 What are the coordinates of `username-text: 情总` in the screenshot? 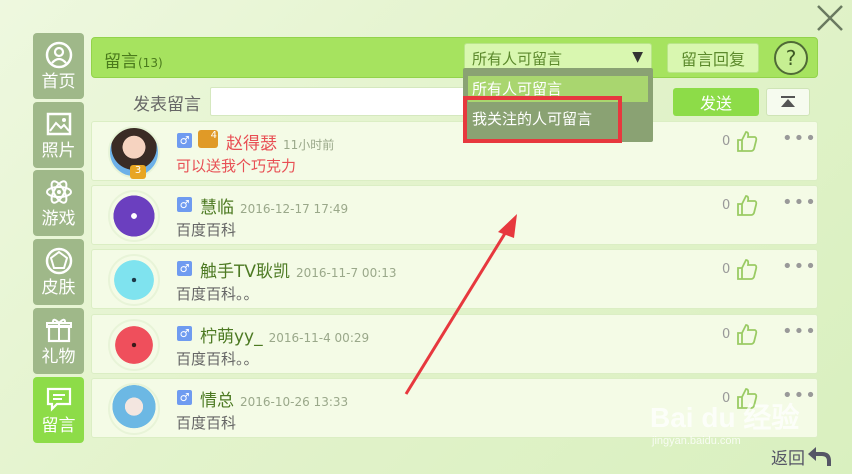 It's located at (217, 401).